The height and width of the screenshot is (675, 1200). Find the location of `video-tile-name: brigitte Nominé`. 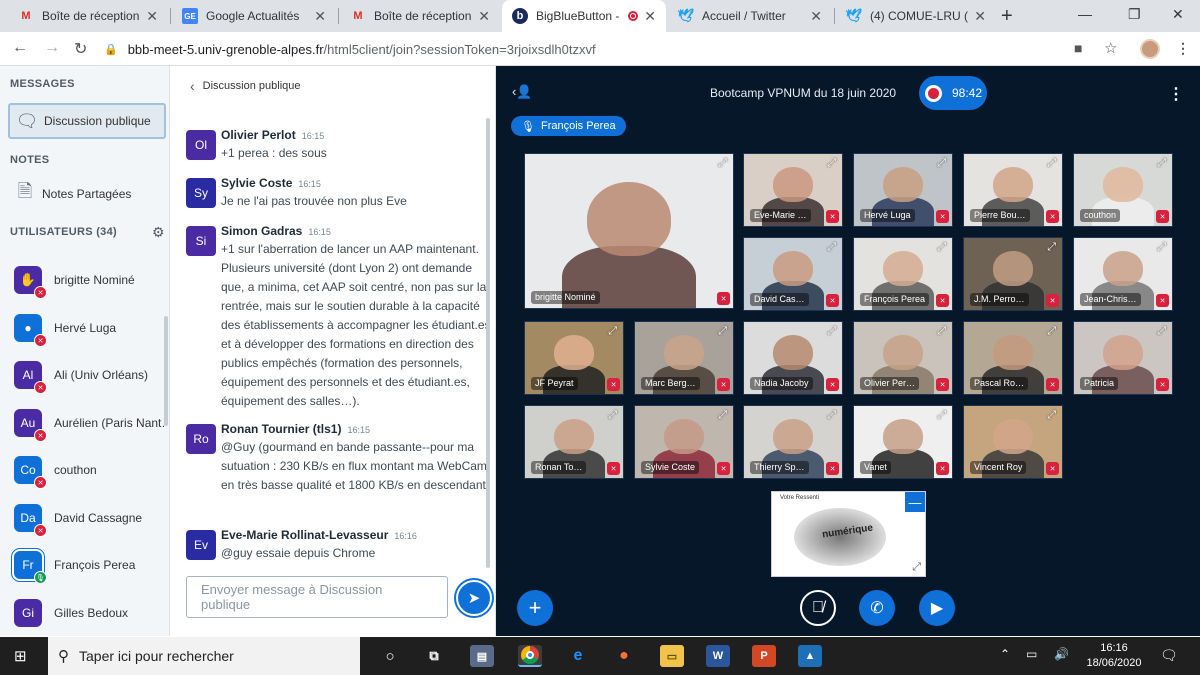

video-tile-name: brigitte Nominé is located at coordinates (565, 297).